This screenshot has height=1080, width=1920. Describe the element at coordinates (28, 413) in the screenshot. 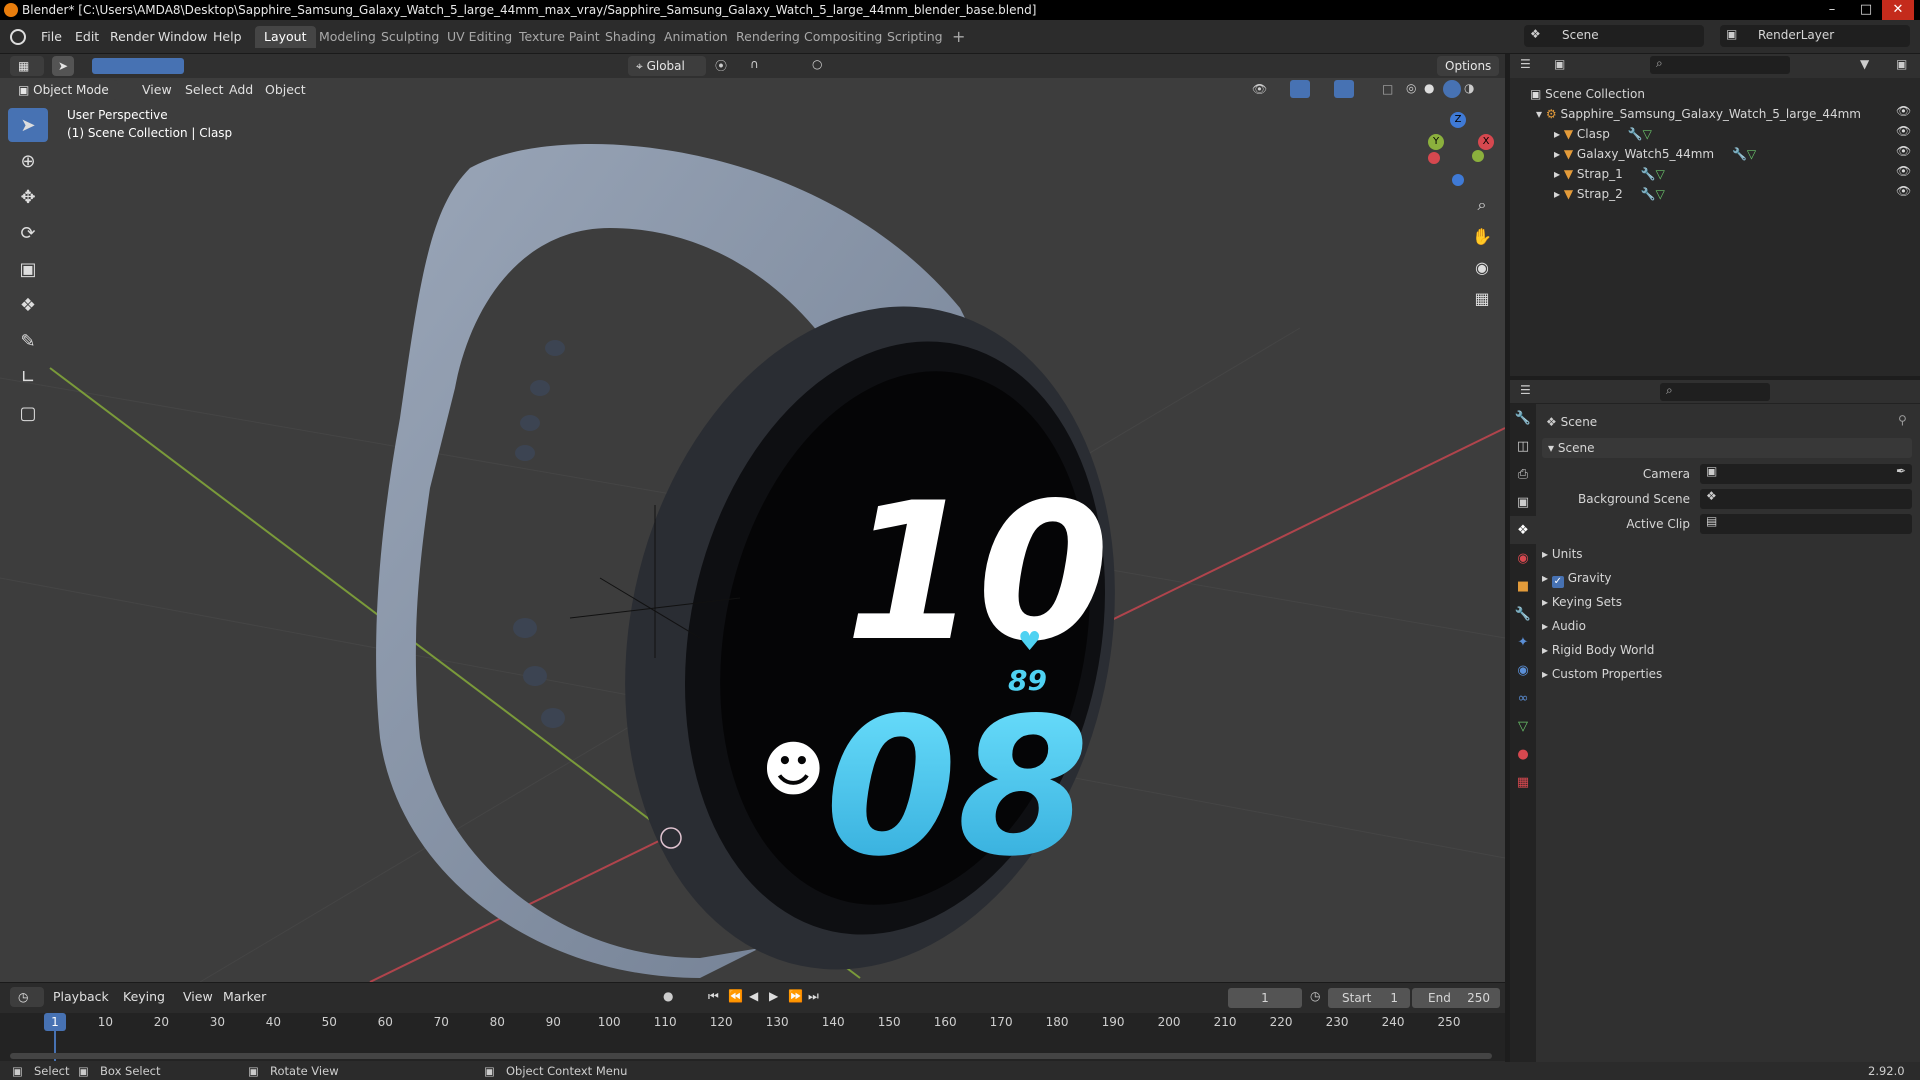

I see `add-cube-tool-icon: ▢` at that location.